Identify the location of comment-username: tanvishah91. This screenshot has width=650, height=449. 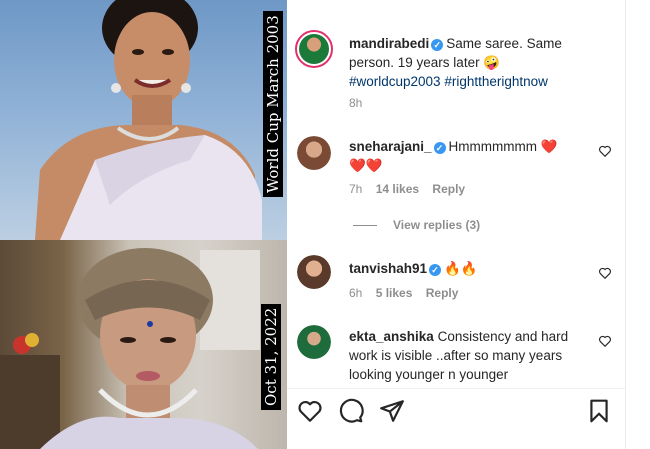
(388, 268).